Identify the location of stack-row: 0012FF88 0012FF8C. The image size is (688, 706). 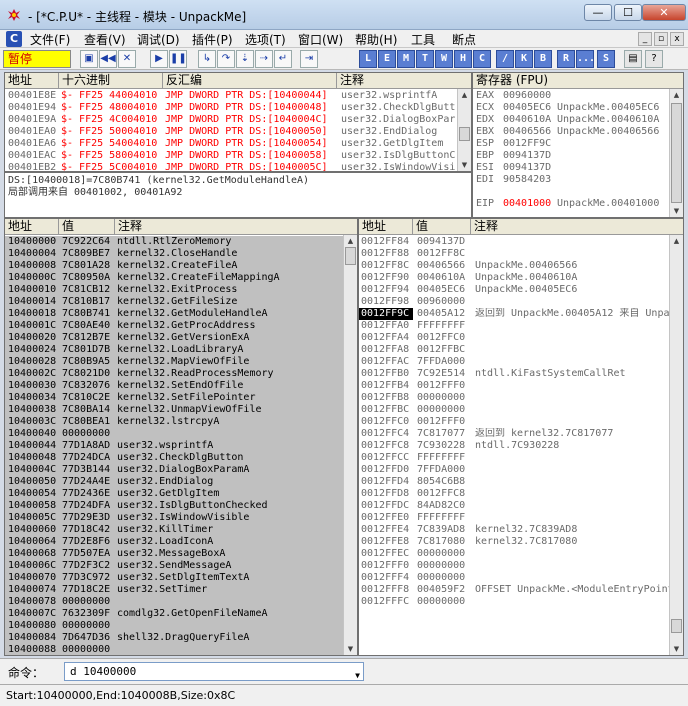
(521, 254).